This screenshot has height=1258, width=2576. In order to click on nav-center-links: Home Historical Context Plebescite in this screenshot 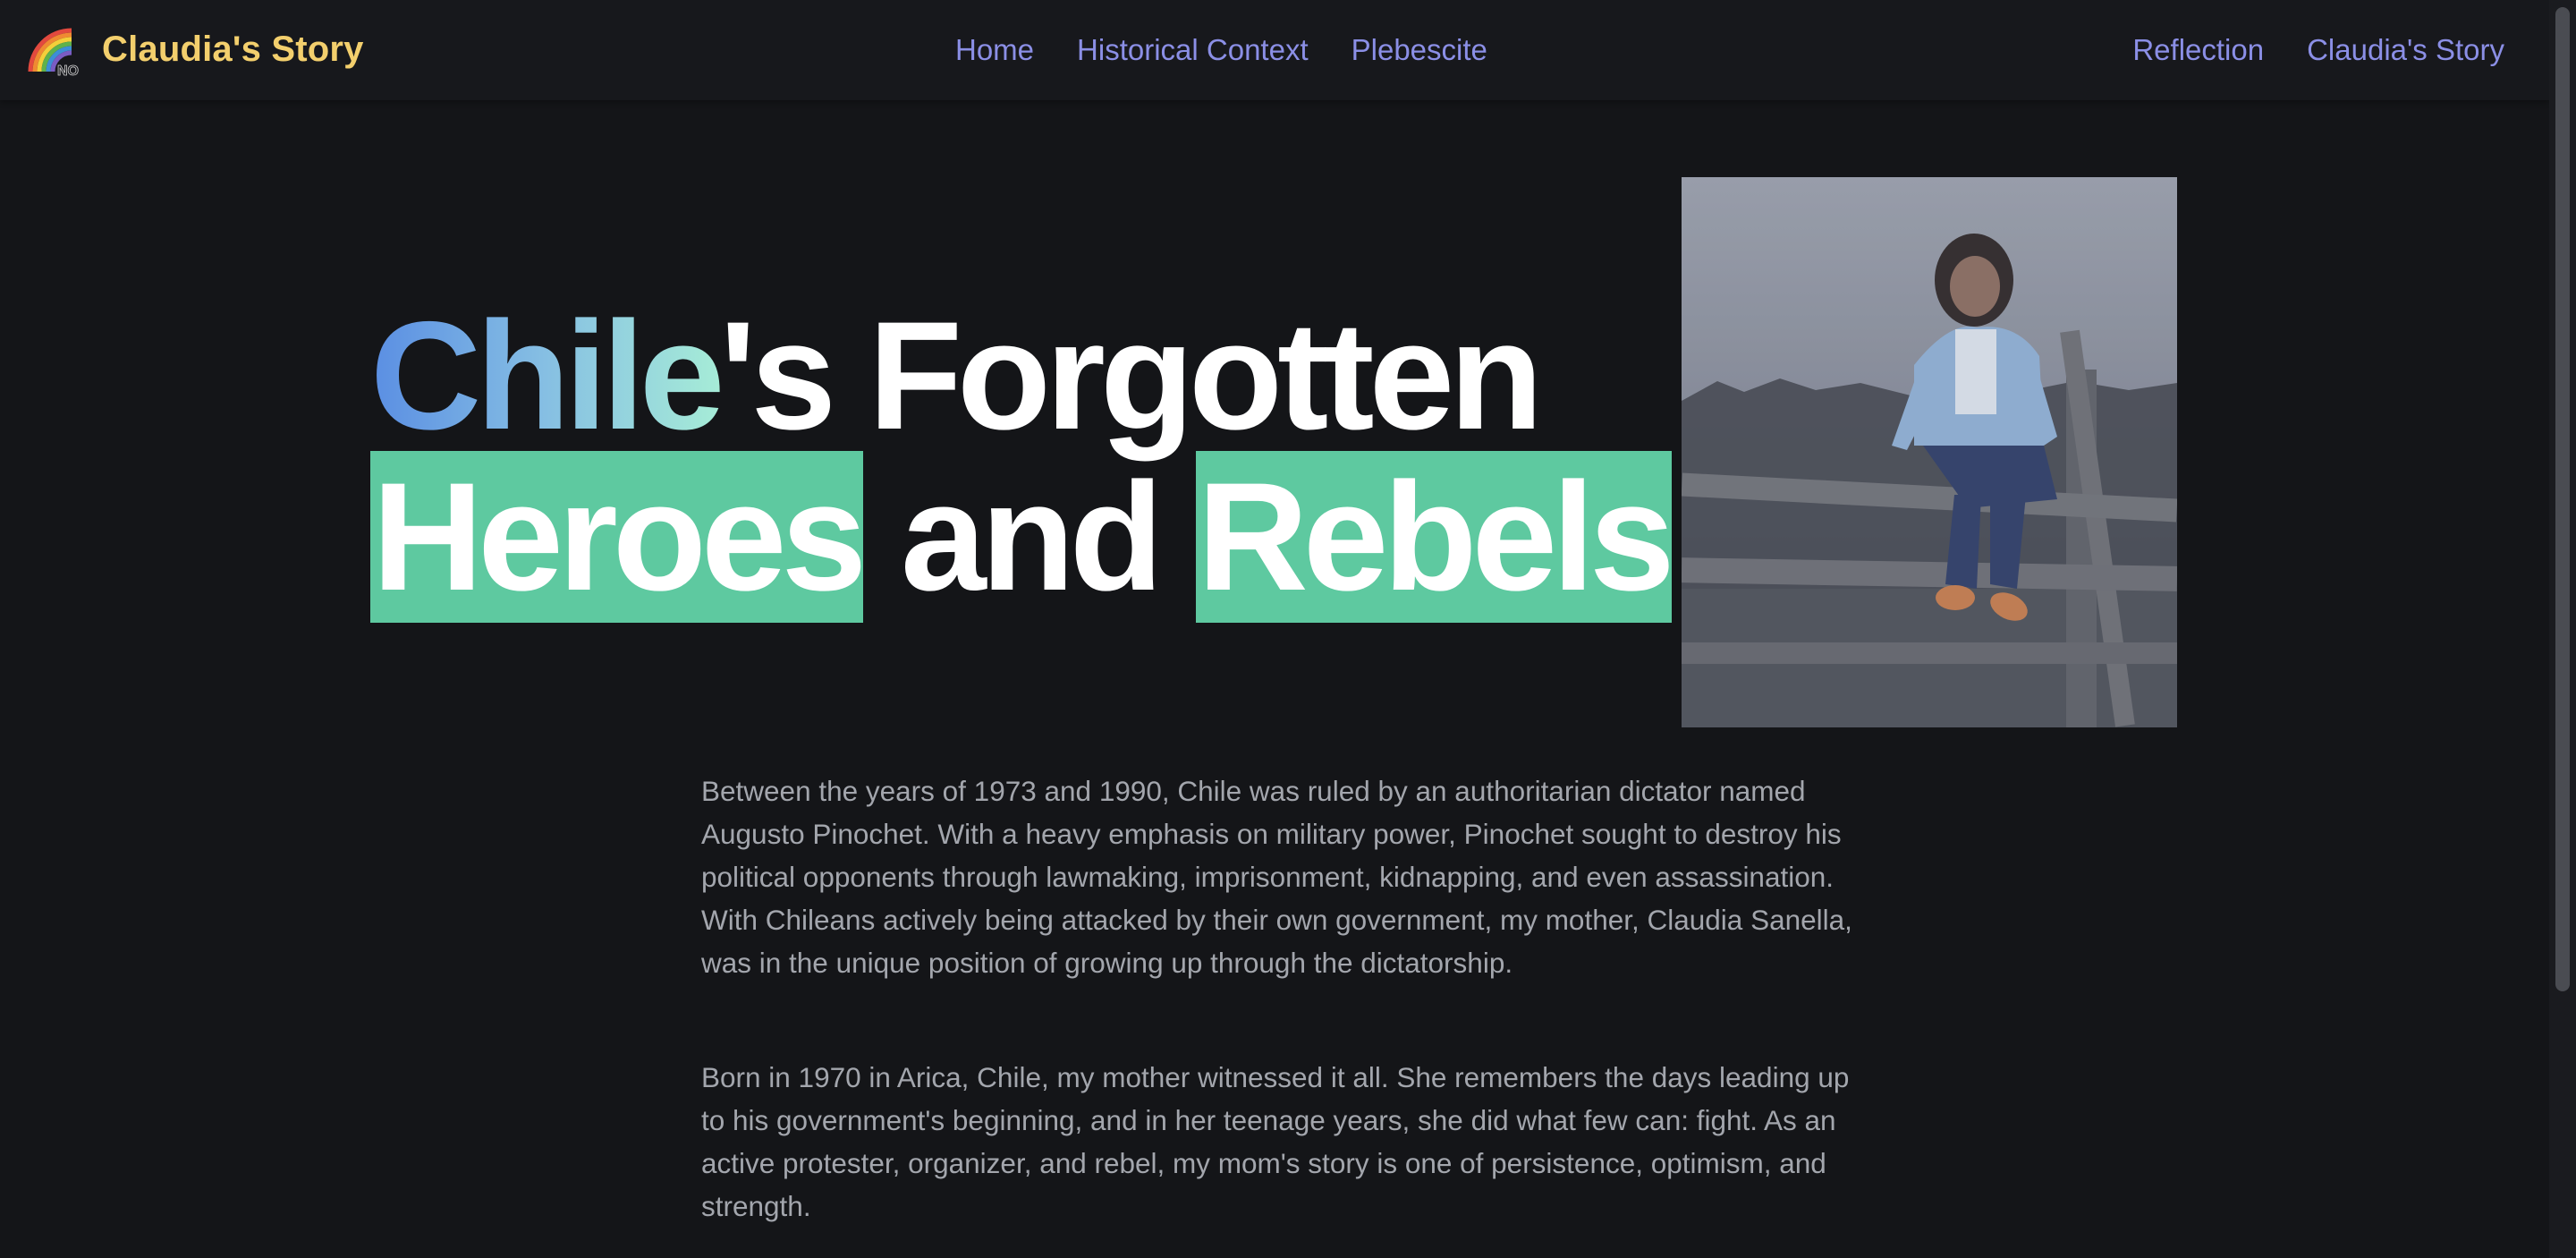, I will do `click(1221, 50)`.